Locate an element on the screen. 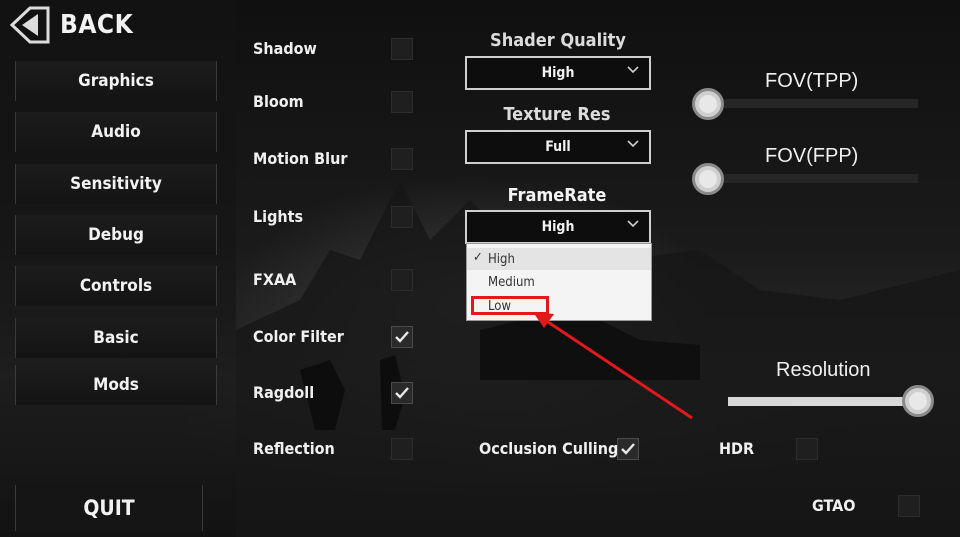 The image size is (960, 537). fov-fpp-label: FOV(FPP) is located at coordinates (812, 156).